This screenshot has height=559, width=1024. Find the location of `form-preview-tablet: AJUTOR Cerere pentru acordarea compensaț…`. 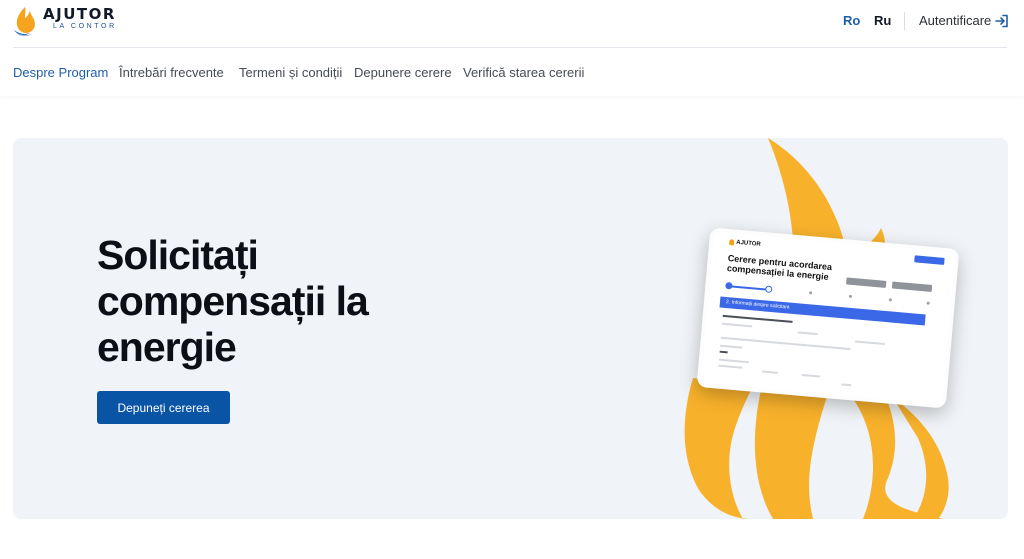

form-preview-tablet: AJUTOR Cerere pentru acordarea compensaț… is located at coordinates (828, 318).